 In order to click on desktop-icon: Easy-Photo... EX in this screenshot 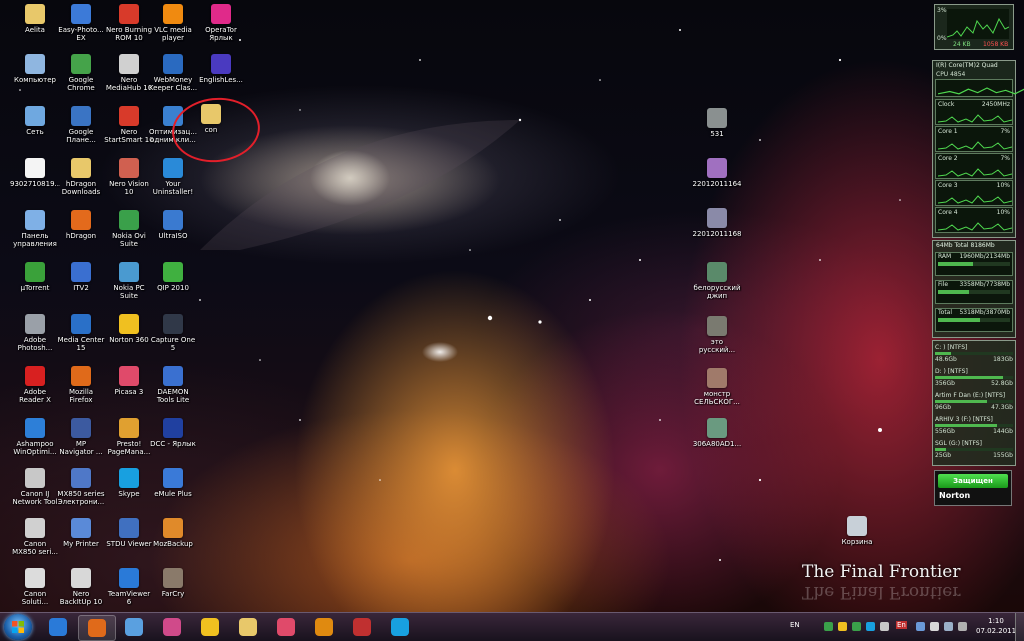, I will do `click(81, 28)`.